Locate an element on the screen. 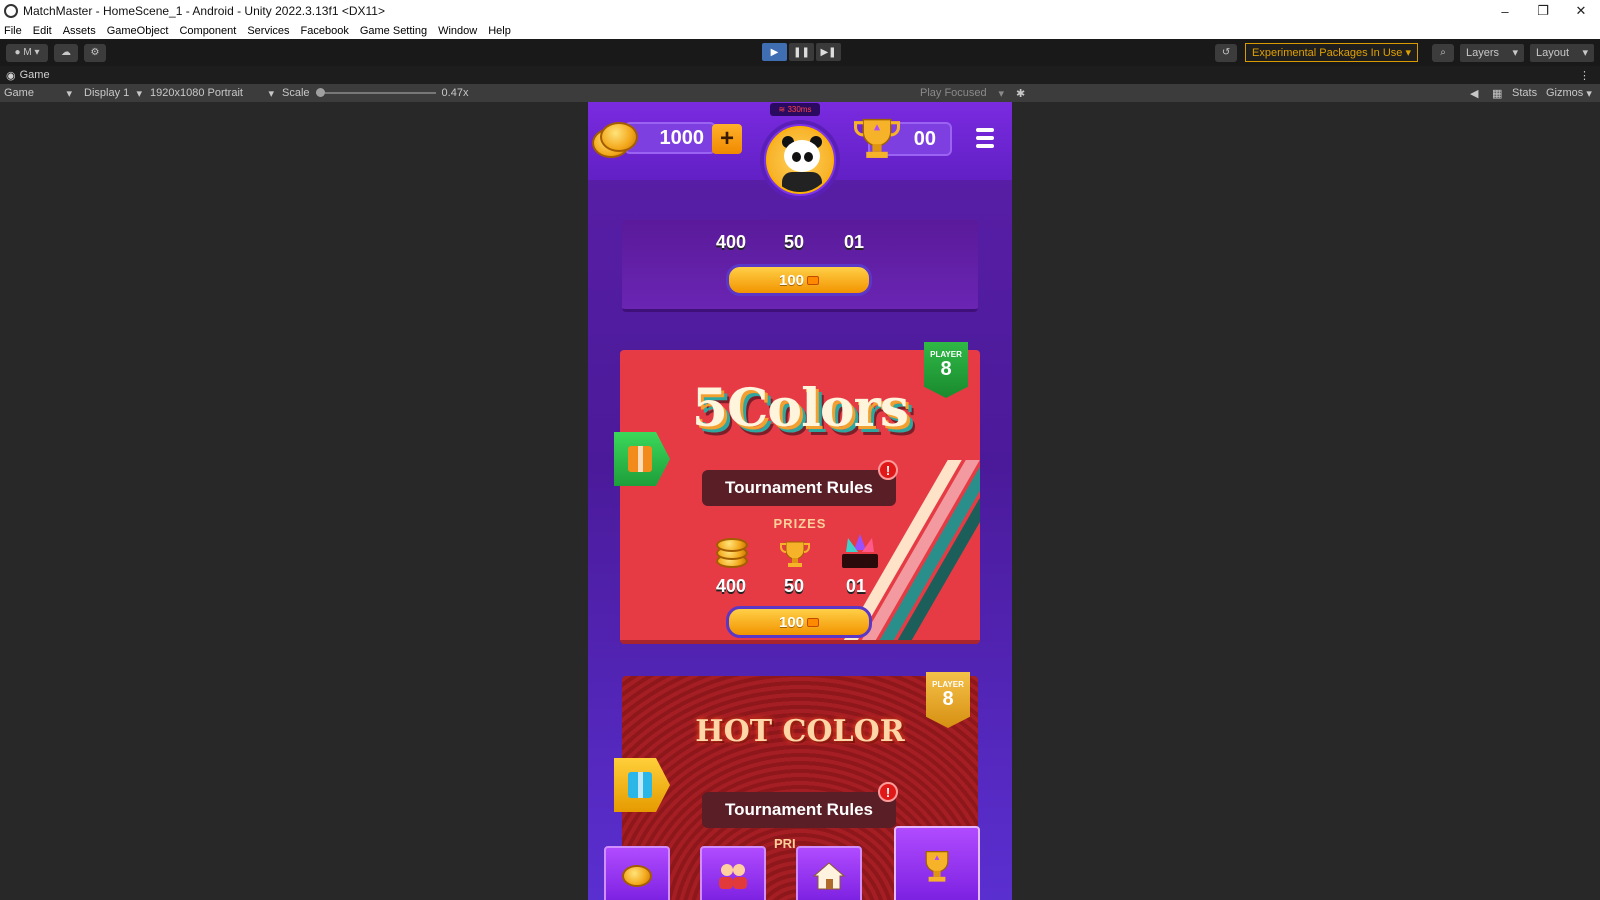 The width and height of the screenshot is (1600, 900). scale-control: Scale 0.47x is located at coordinates (375, 93).